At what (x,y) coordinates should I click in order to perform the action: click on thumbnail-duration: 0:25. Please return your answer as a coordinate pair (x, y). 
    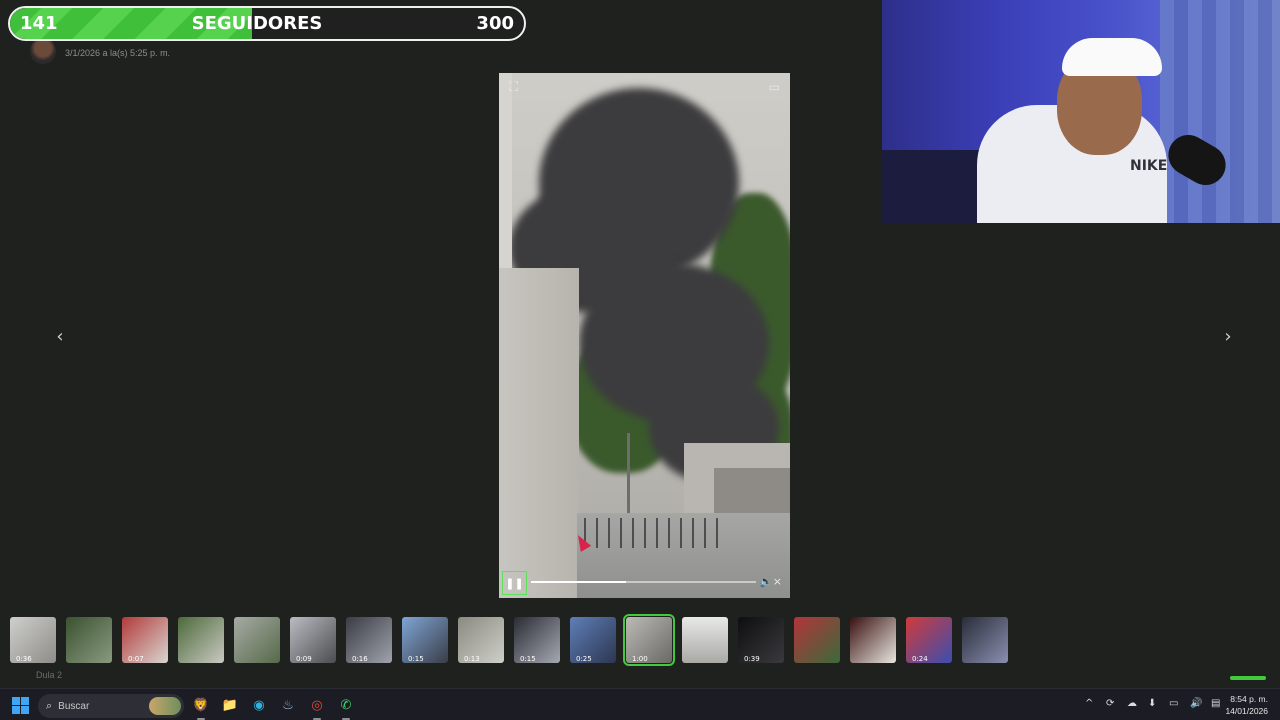
    Looking at the image, I should click on (584, 659).